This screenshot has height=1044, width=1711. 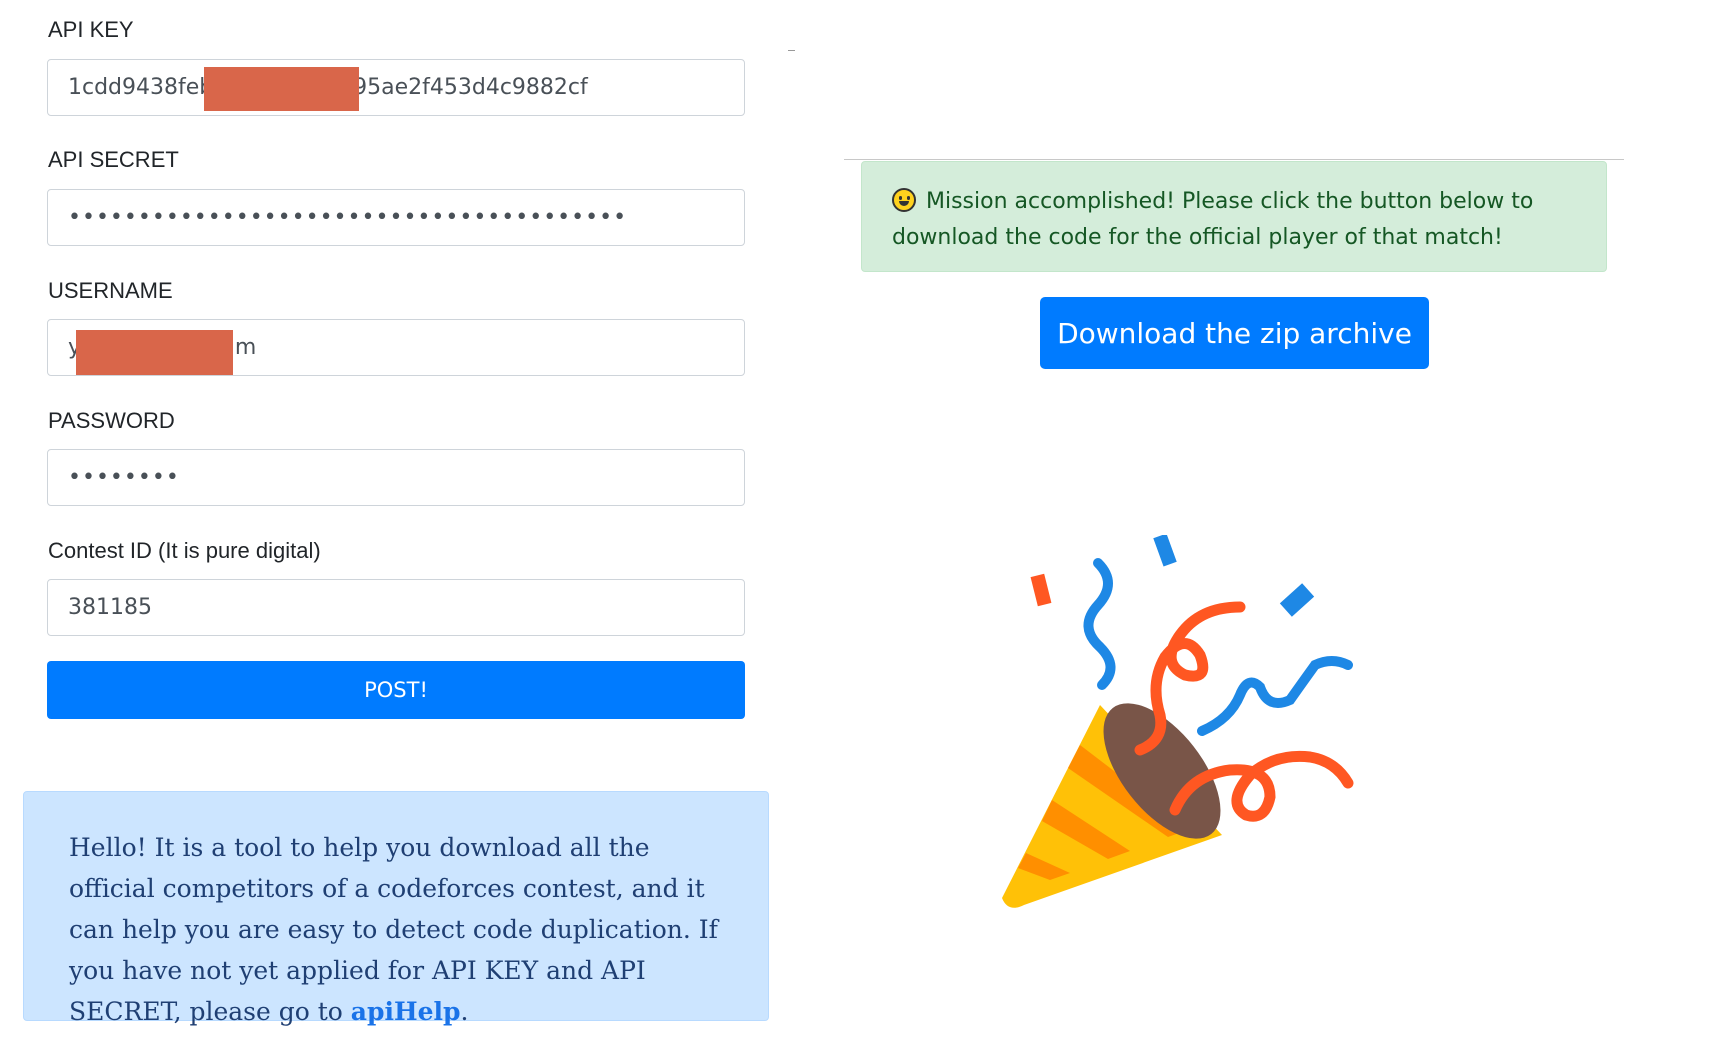 I want to click on password-input, so click(x=396, y=477).